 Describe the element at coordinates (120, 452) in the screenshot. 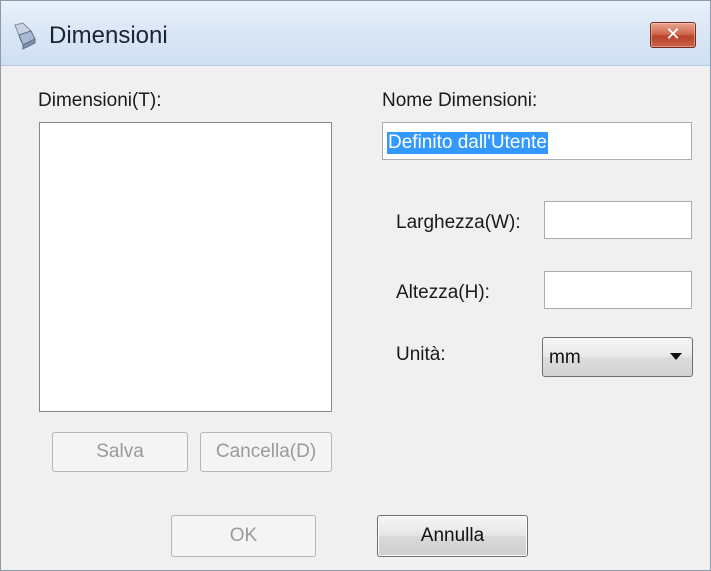

I see `save-button: Salva` at that location.